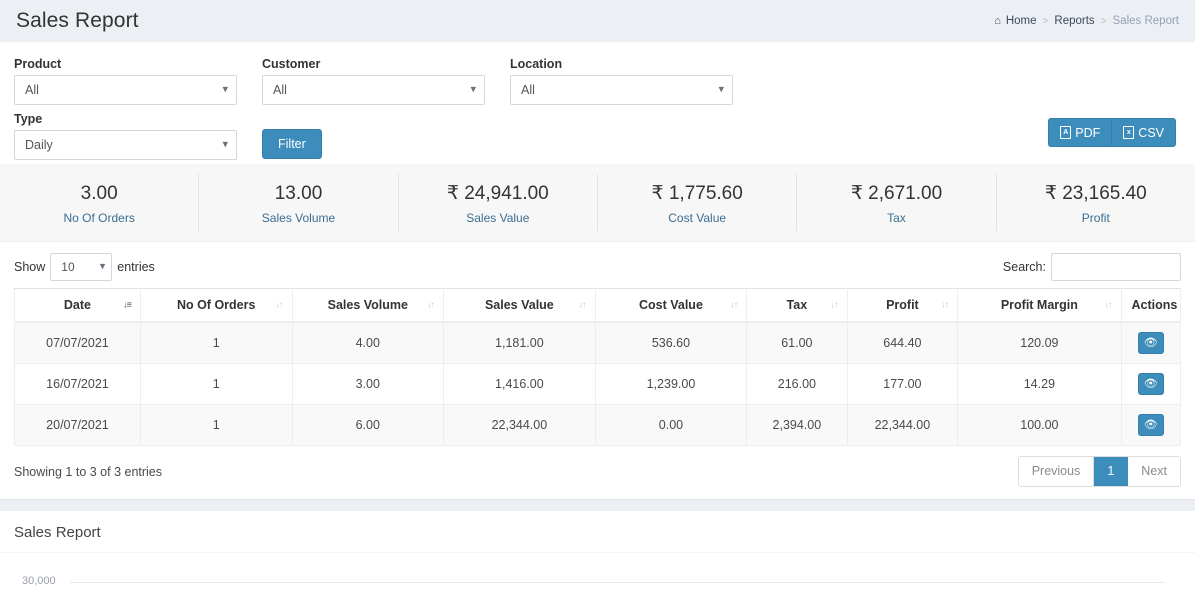 The height and width of the screenshot is (595, 1195). I want to click on table-info: Showing 1 to 3 of 3 entries, so click(88, 471).